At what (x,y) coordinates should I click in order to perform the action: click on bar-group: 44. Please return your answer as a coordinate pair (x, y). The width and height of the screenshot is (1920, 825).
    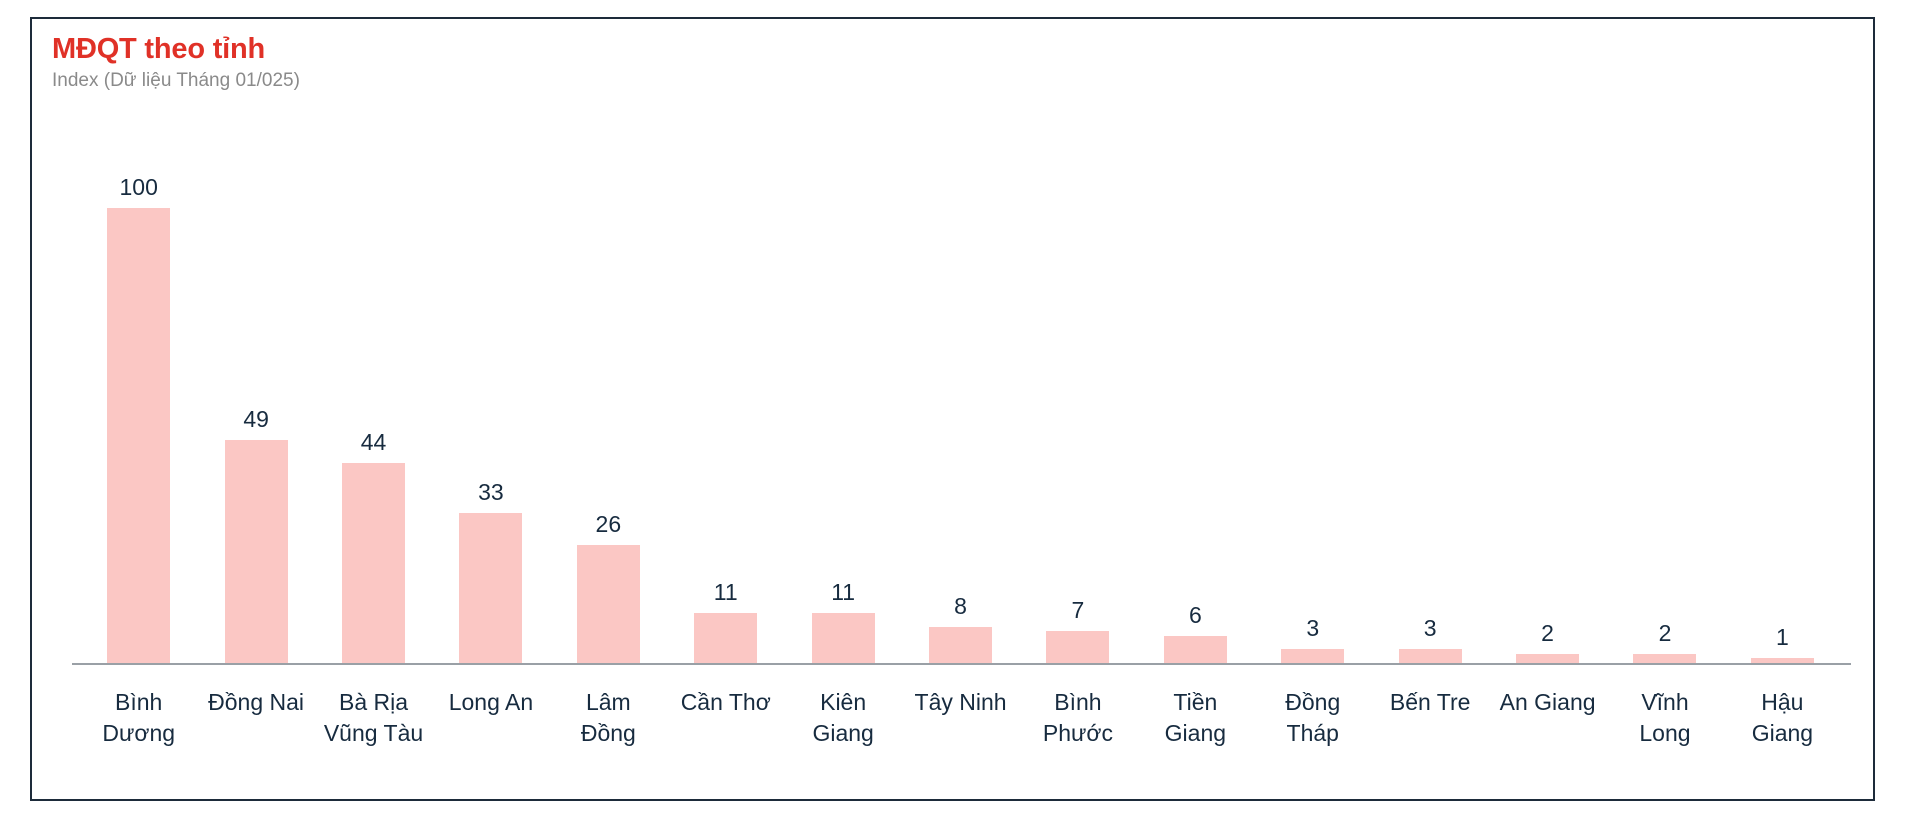
    Looking at the image, I should click on (373, 385).